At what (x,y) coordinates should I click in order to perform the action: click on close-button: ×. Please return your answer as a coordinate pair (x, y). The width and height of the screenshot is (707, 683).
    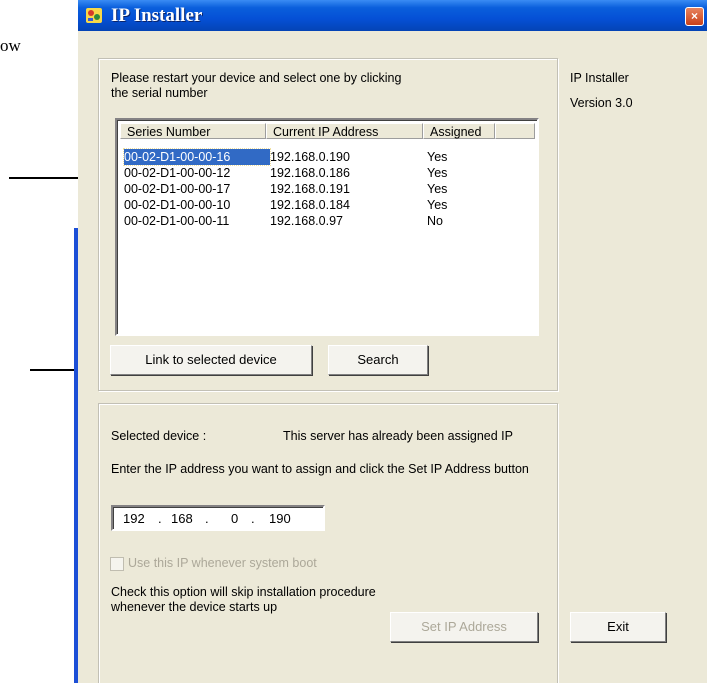
    Looking at the image, I should click on (694, 16).